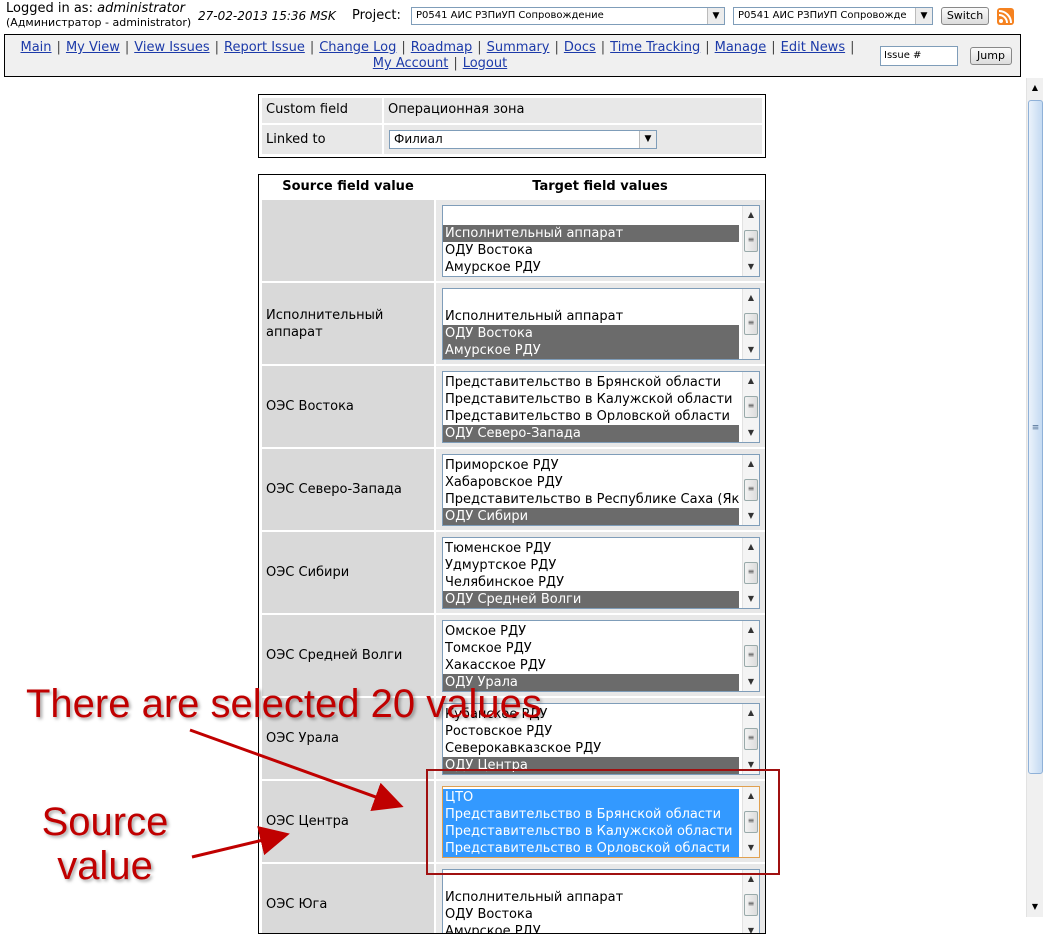  What do you see at coordinates (93, 47) in the screenshot?
I see `menu-link-my-view: My View` at bounding box center [93, 47].